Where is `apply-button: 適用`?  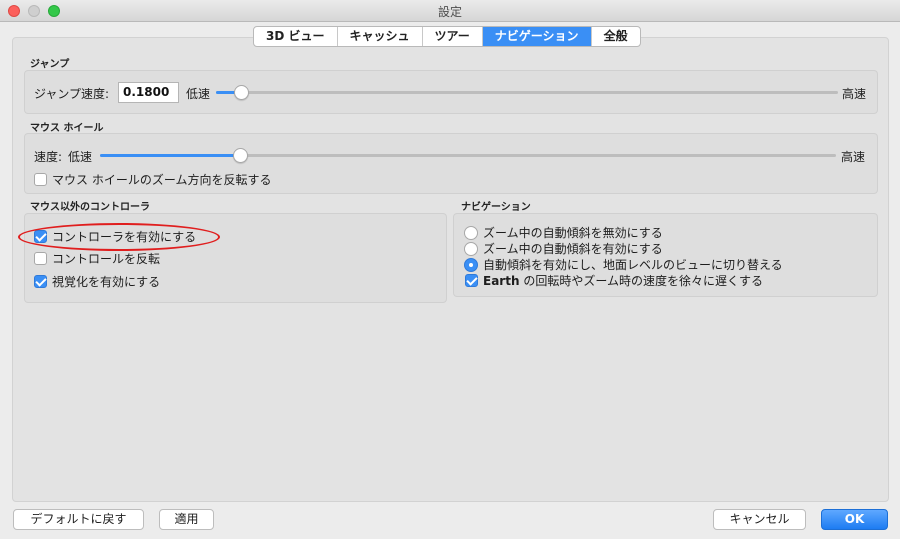
apply-button: 適用 is located at coordinates (186, 519).